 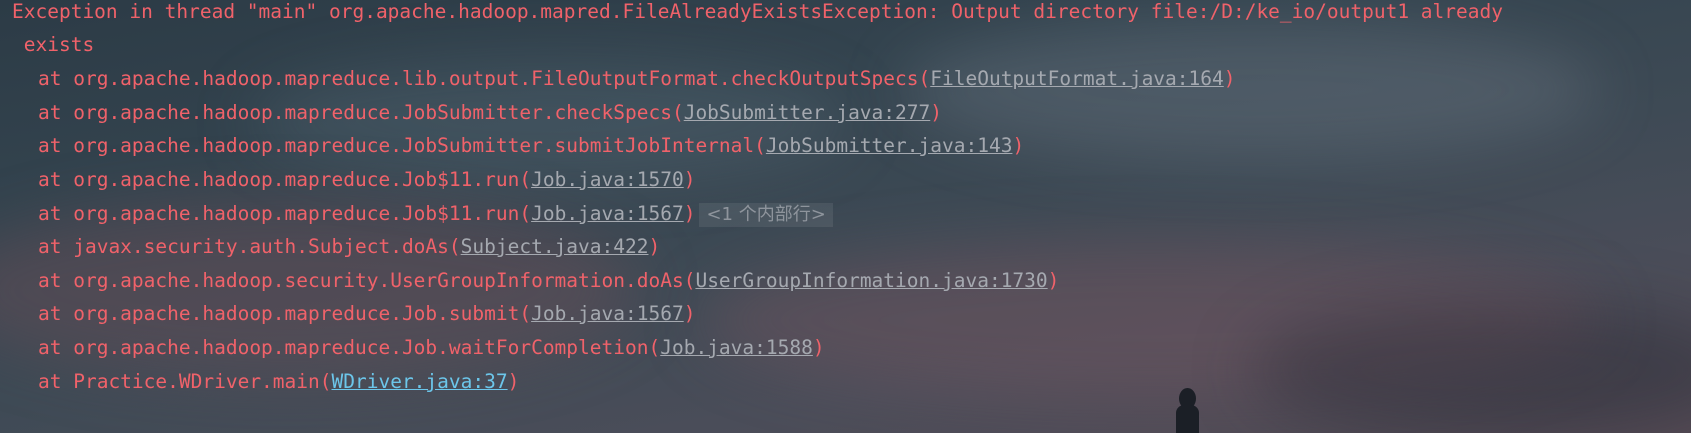 I want to click on frame-method: at javax.security.auth.Subject.doAs(, so click(x=249, y=246).